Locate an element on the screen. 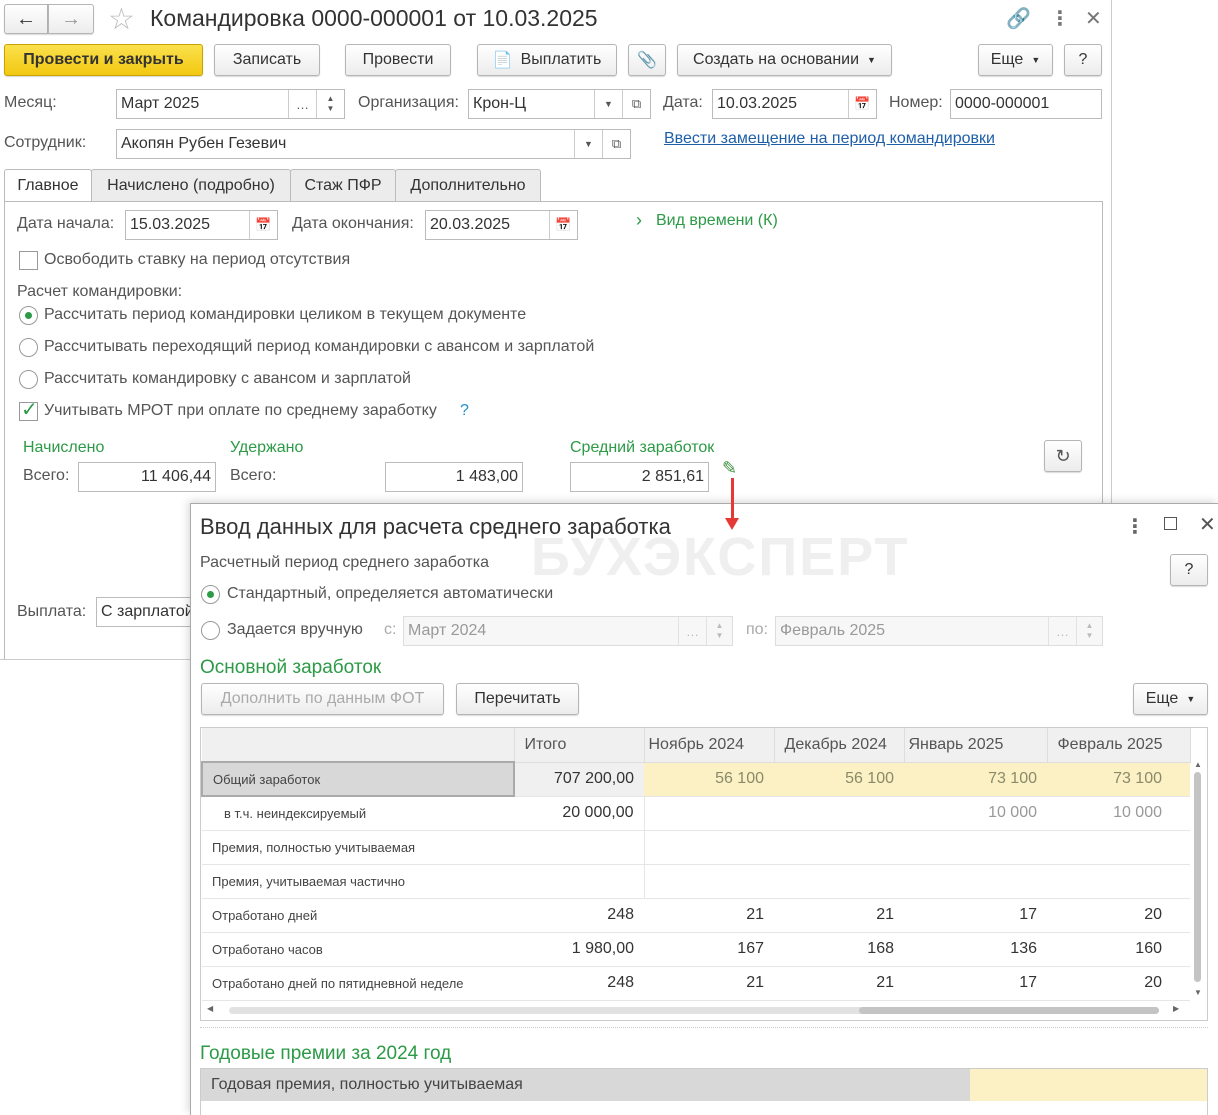 Image resolution: width=1218 pixels, height=1115 pixels. dialog-more-button: Еще ▼ is located at coordinates (1170, 699).